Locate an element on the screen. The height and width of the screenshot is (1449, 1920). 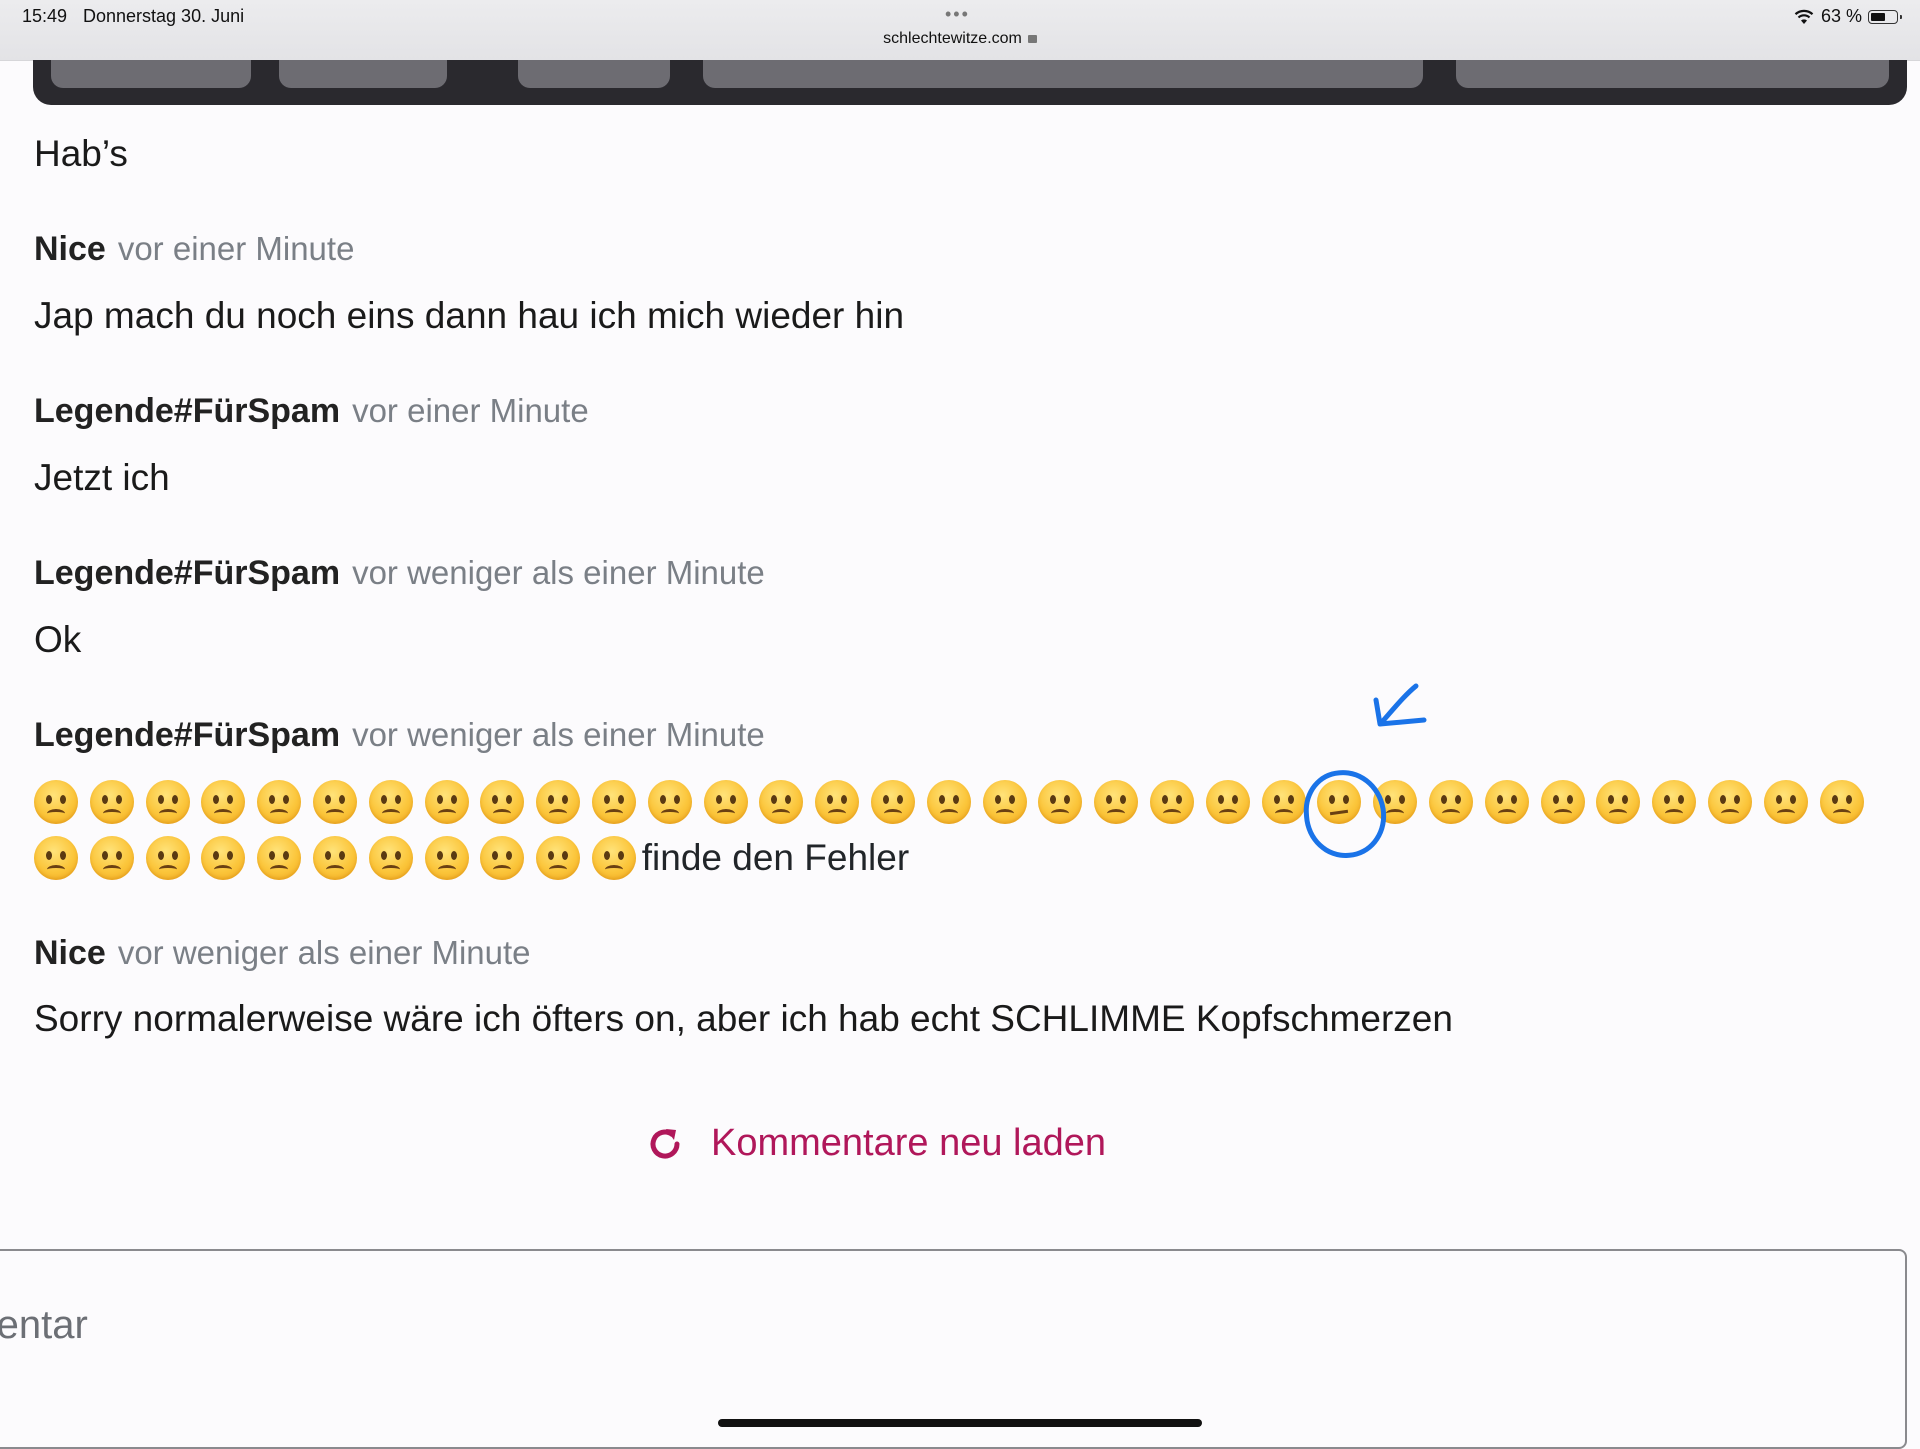
reload-comments-button: Kommentare neu laden is located at coordinates (875, 1143).